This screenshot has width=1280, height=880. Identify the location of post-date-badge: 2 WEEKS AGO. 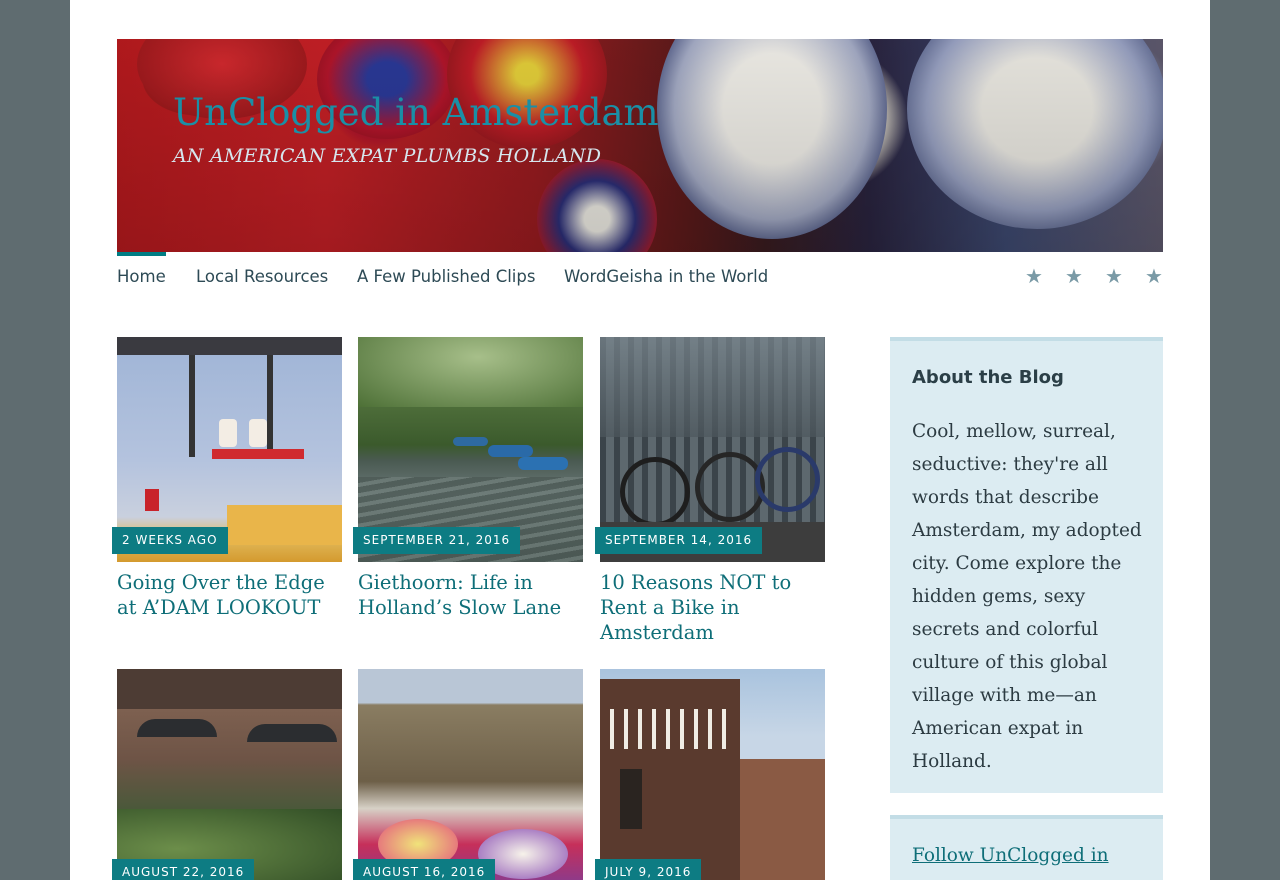
(170, 540).